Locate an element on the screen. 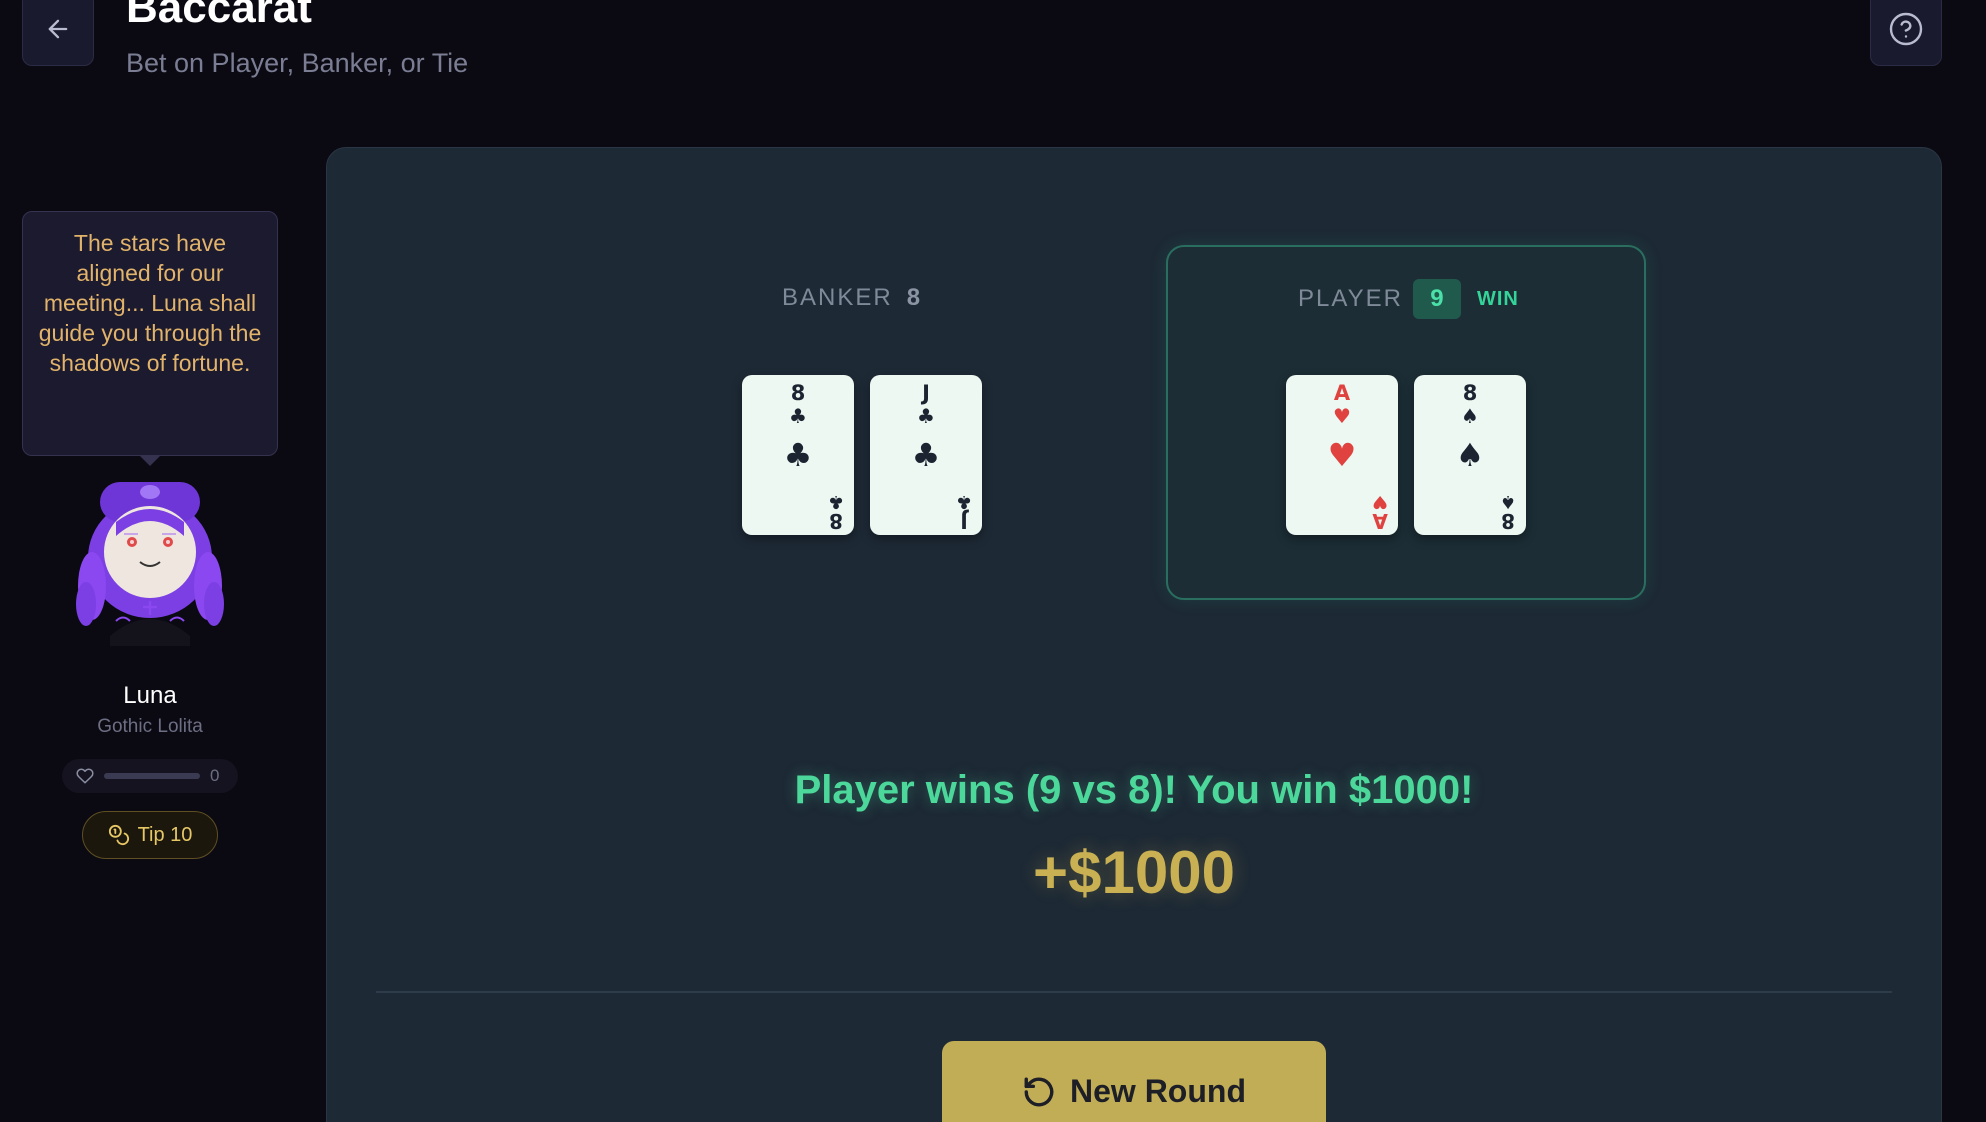 The image size is (1986, 1122). banker-card-2: J ♣ ♣ J ♣ is located at coordinates (926, 455).